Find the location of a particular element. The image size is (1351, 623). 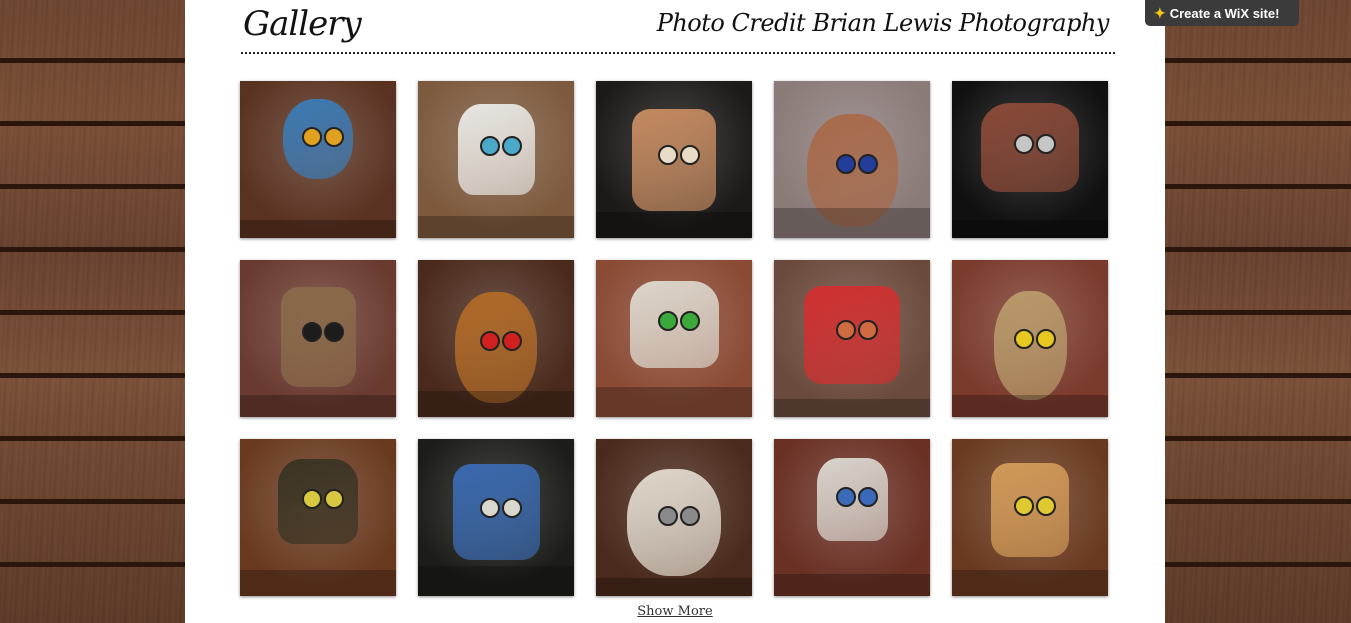

dotted-divider is located at coordinates (678, 53).